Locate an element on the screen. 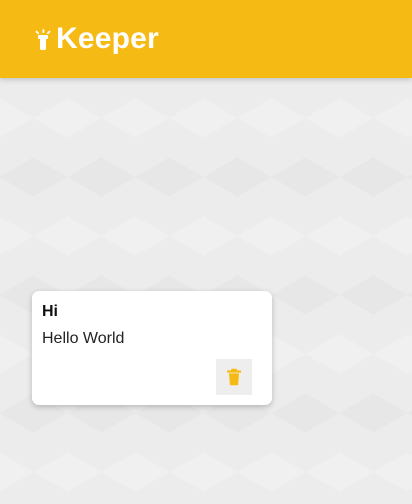  note-title: Hi is located at coordinates (50, 311).